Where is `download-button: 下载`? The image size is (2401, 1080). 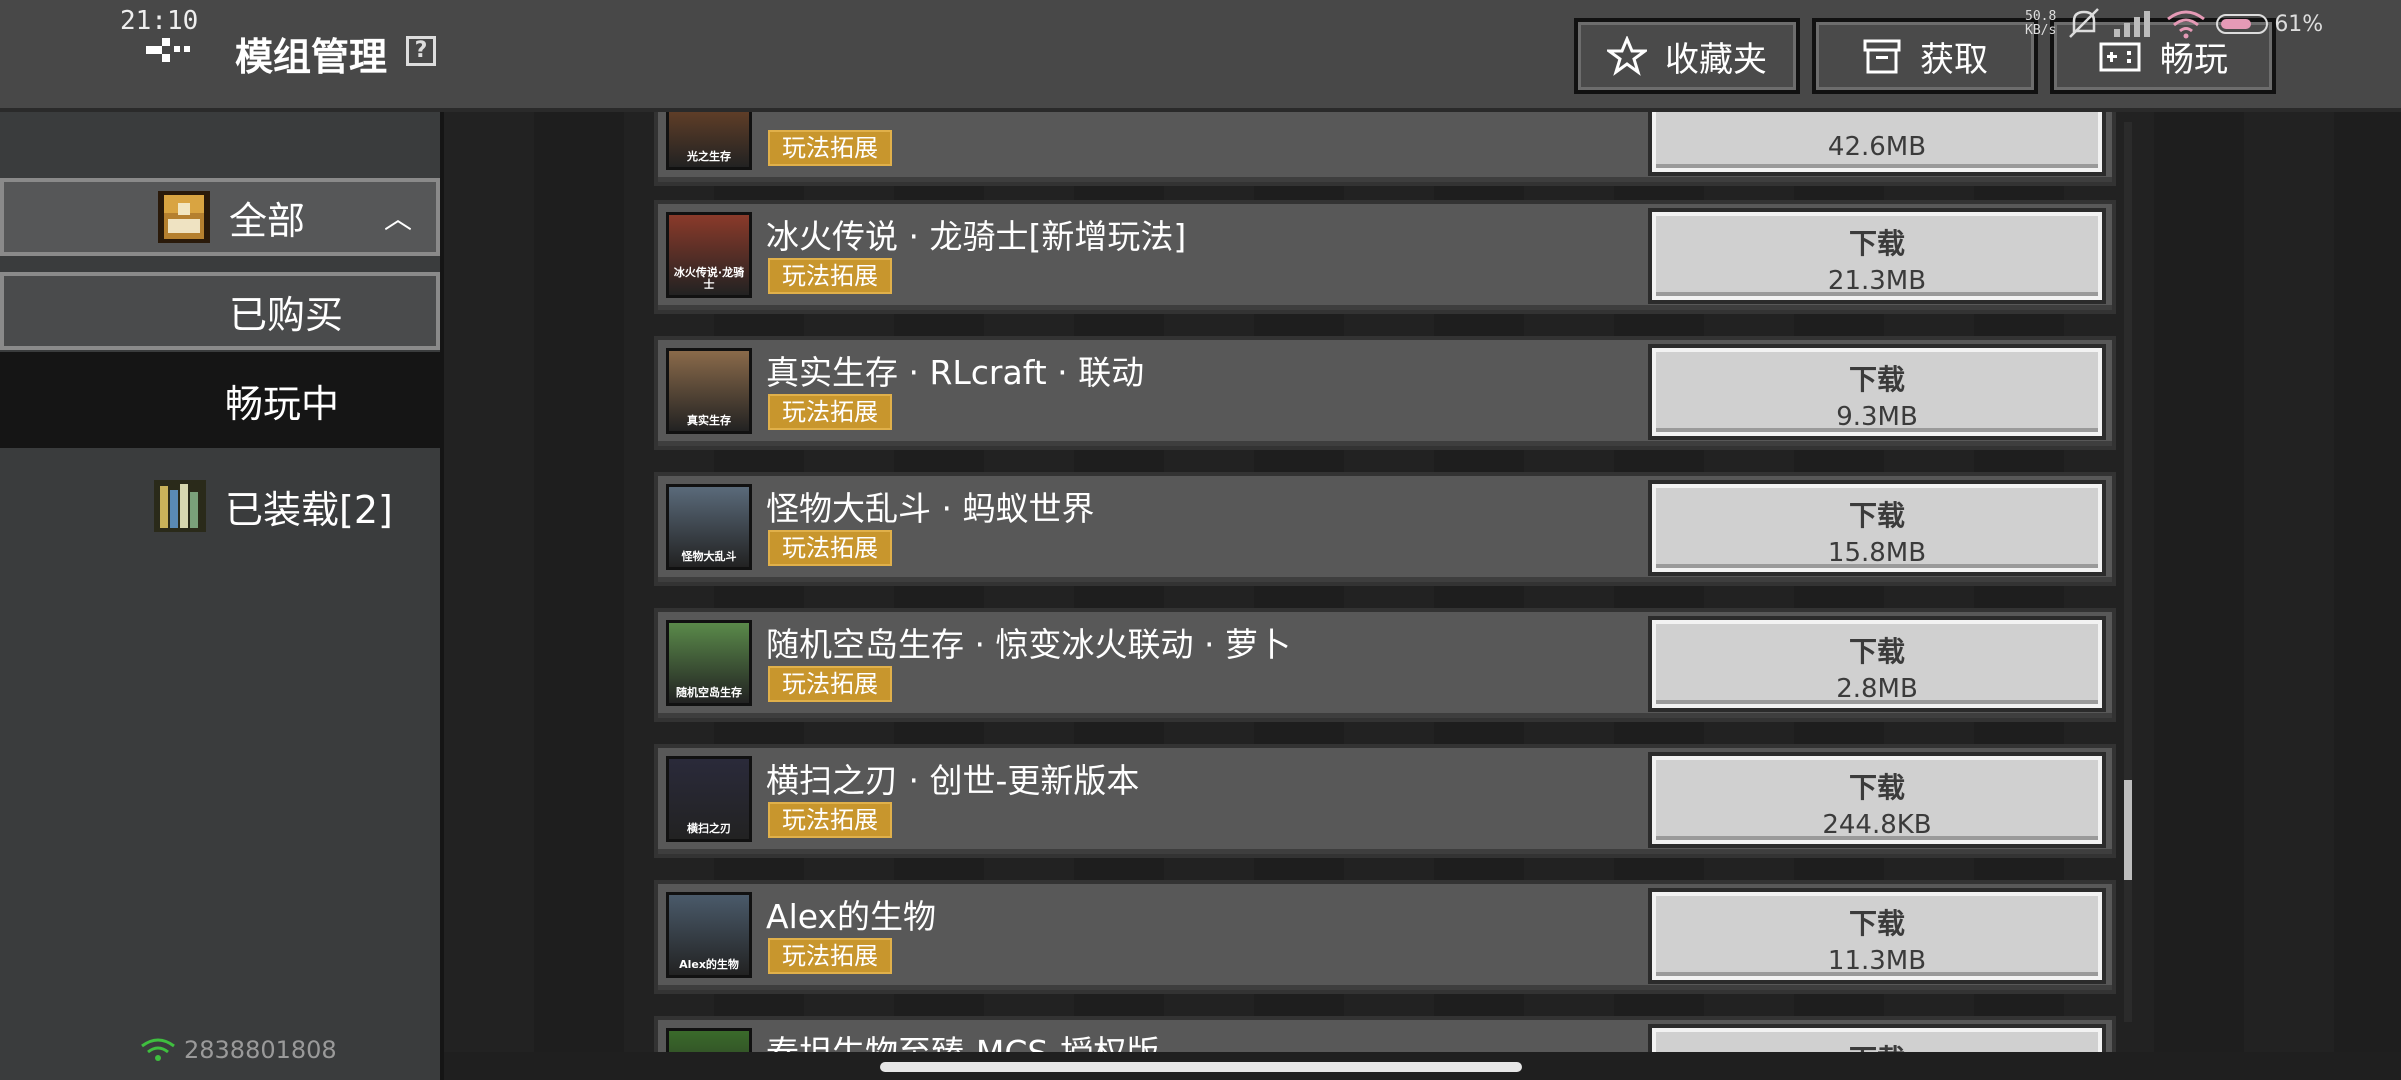
download-button: 下载 is located at coordinates (1877, 1038).